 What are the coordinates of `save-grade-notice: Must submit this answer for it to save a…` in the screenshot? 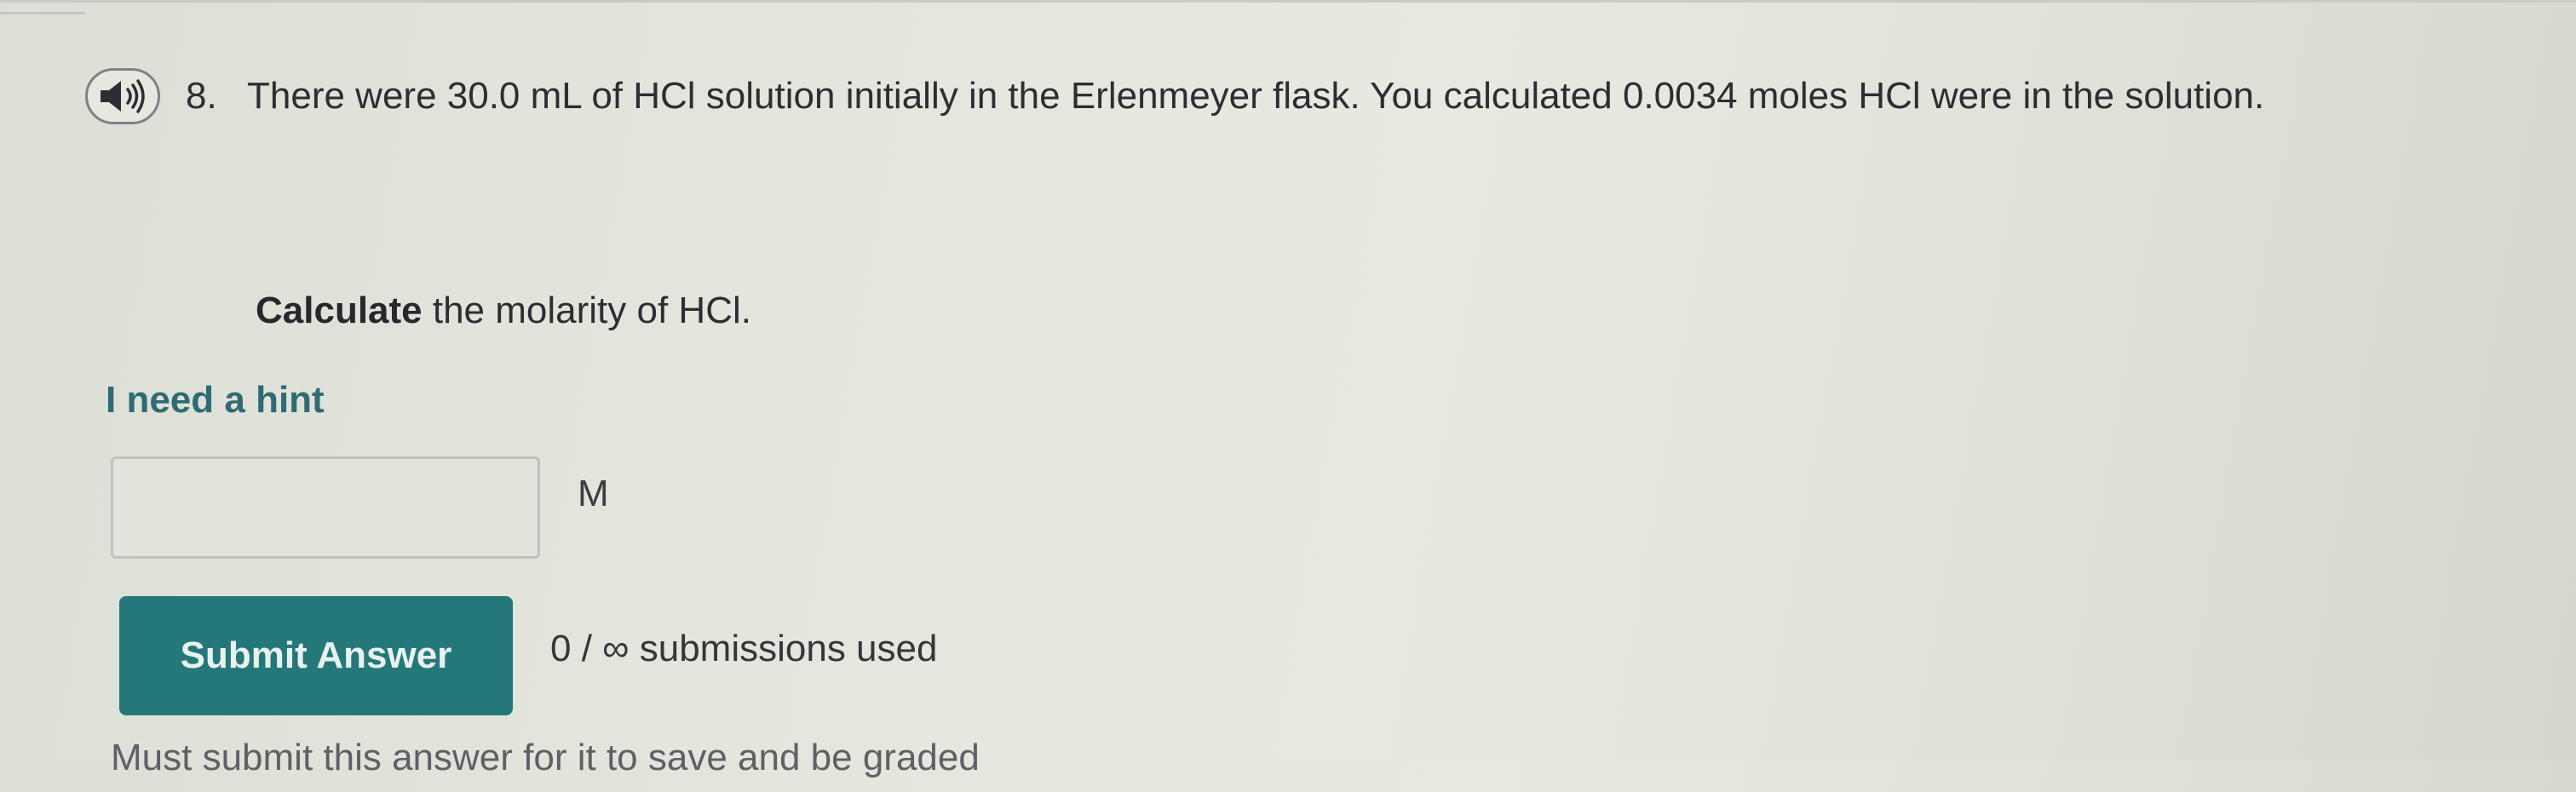 It's located at (546, 757).